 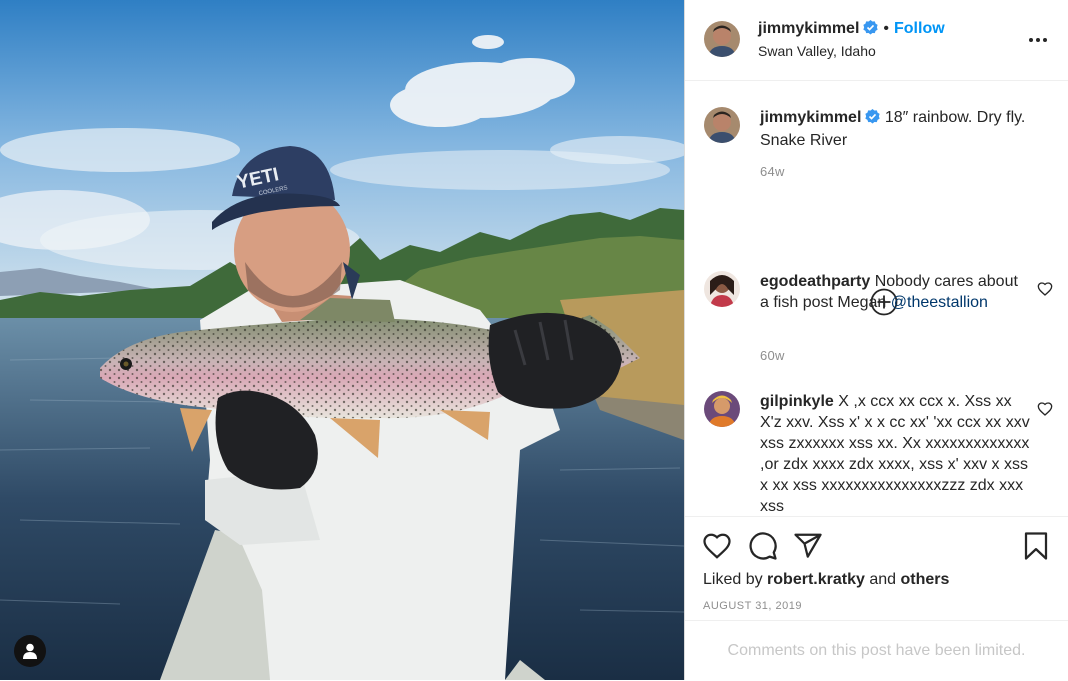 What do you see at coordinates (797, 401) in the screenshot?
I see `comment-username: gilpinkyle` at bounding box center [797, 401].